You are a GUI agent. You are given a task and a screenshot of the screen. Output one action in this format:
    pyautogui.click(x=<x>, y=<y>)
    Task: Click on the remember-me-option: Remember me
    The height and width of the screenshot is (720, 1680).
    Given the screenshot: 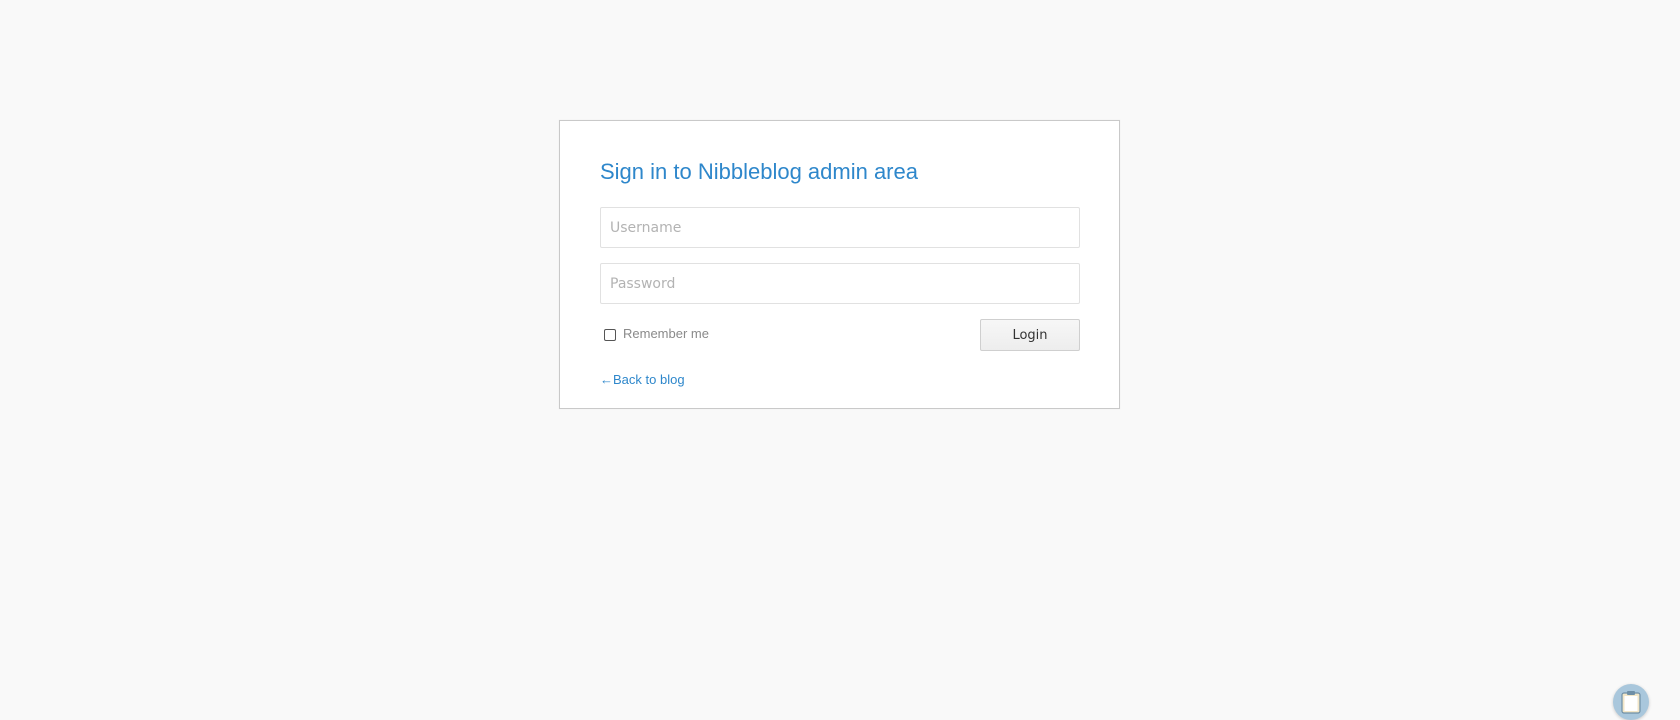 What is the action you would take?
    pyautogui.click(x=656, y=333)
    